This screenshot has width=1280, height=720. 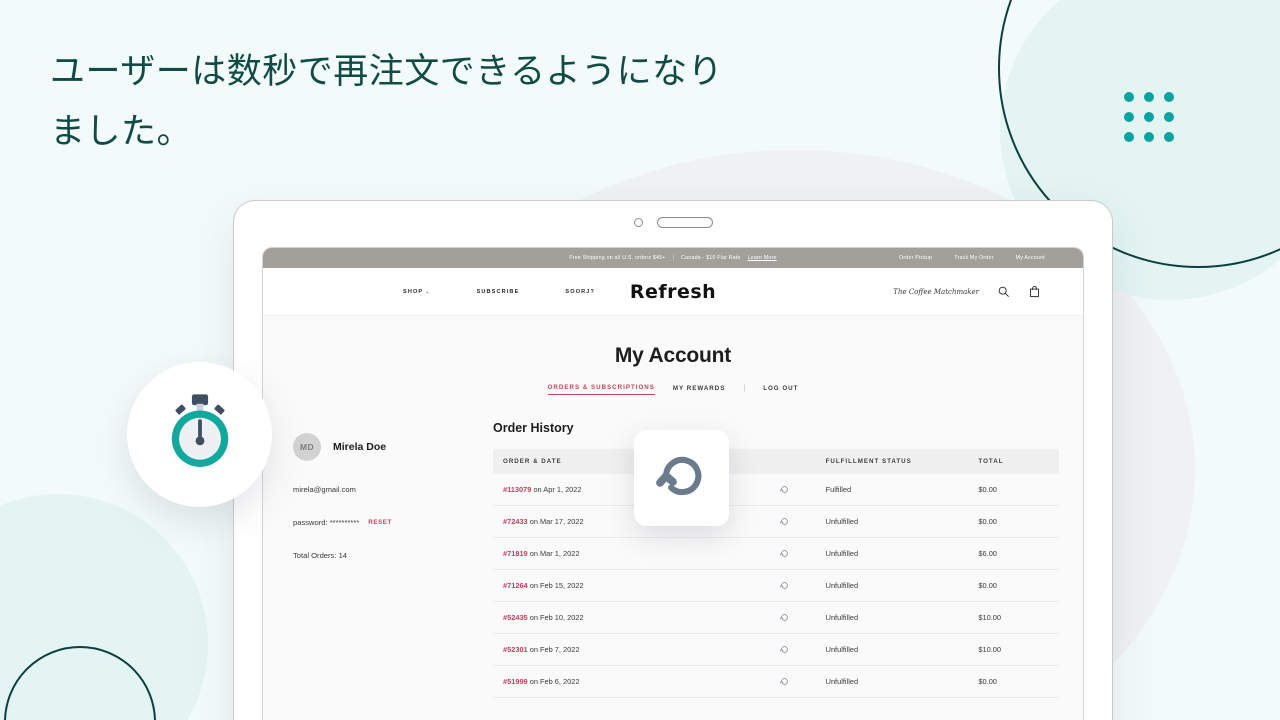 I want to click on chevron-down-icon: ⌄, so click(x=428, y=291).